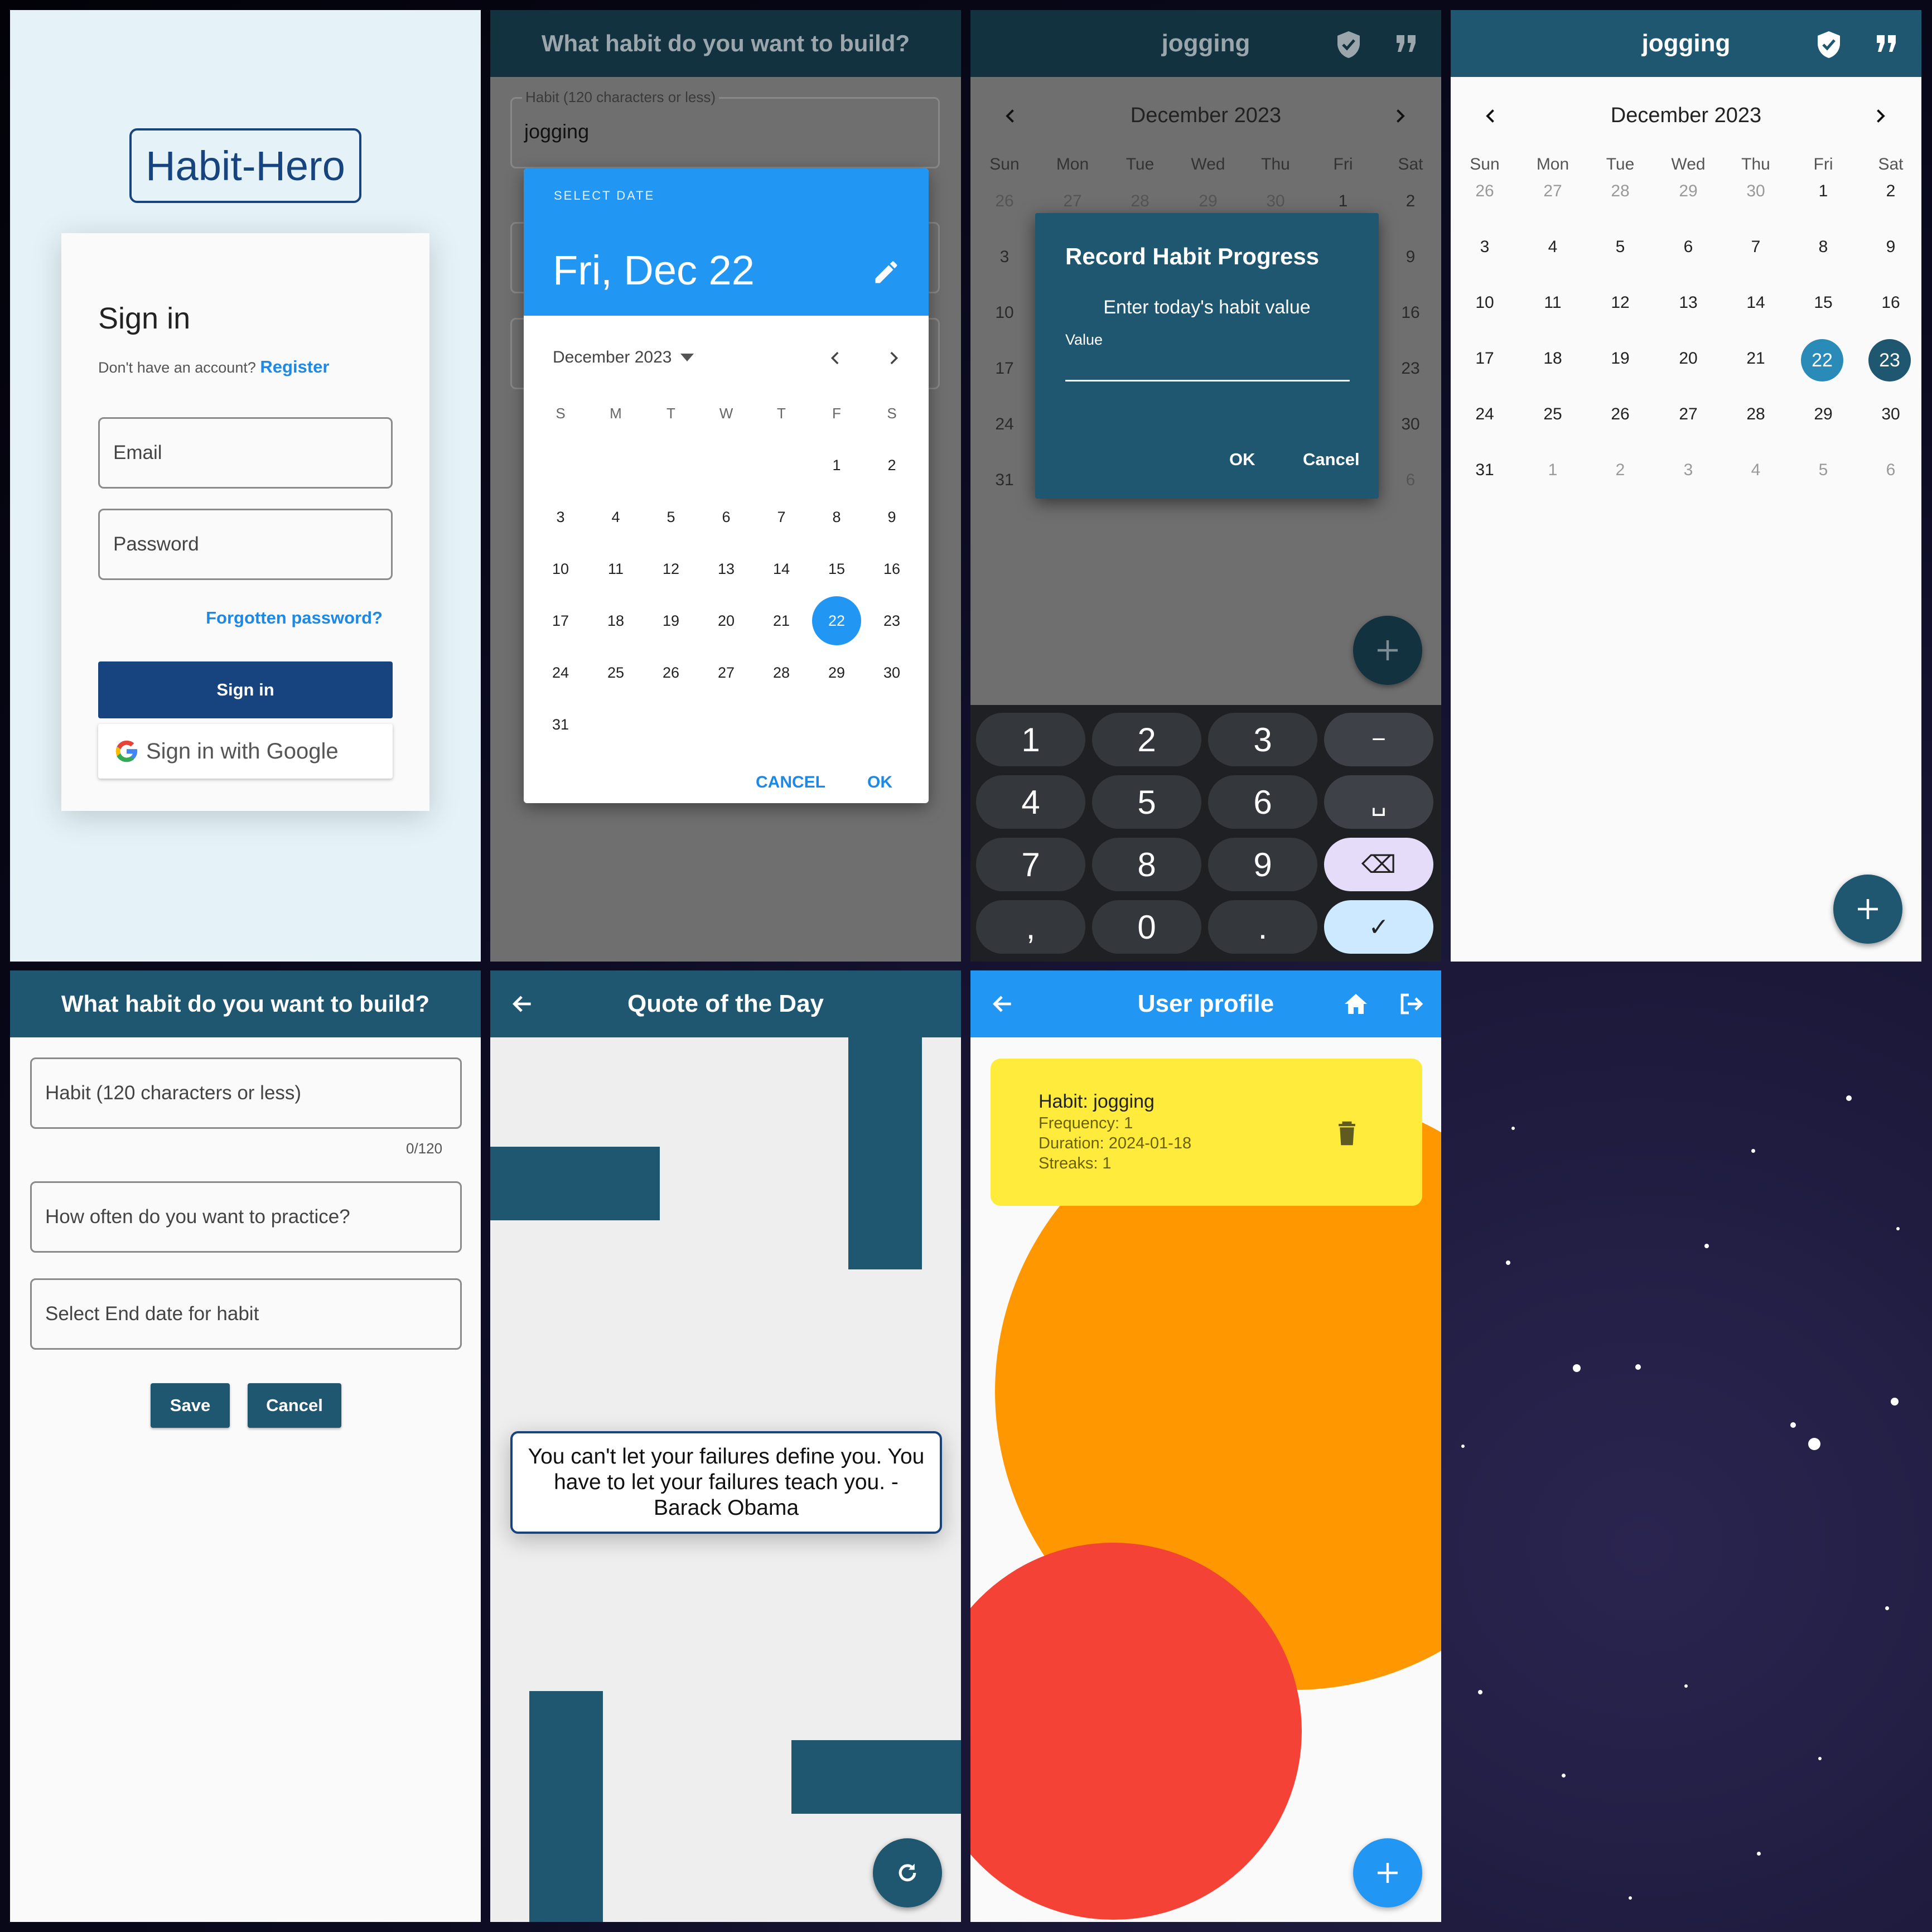 This screenshot has width=1932, height=1932. I want to click on key-space: ␣, so click(1378, 802).